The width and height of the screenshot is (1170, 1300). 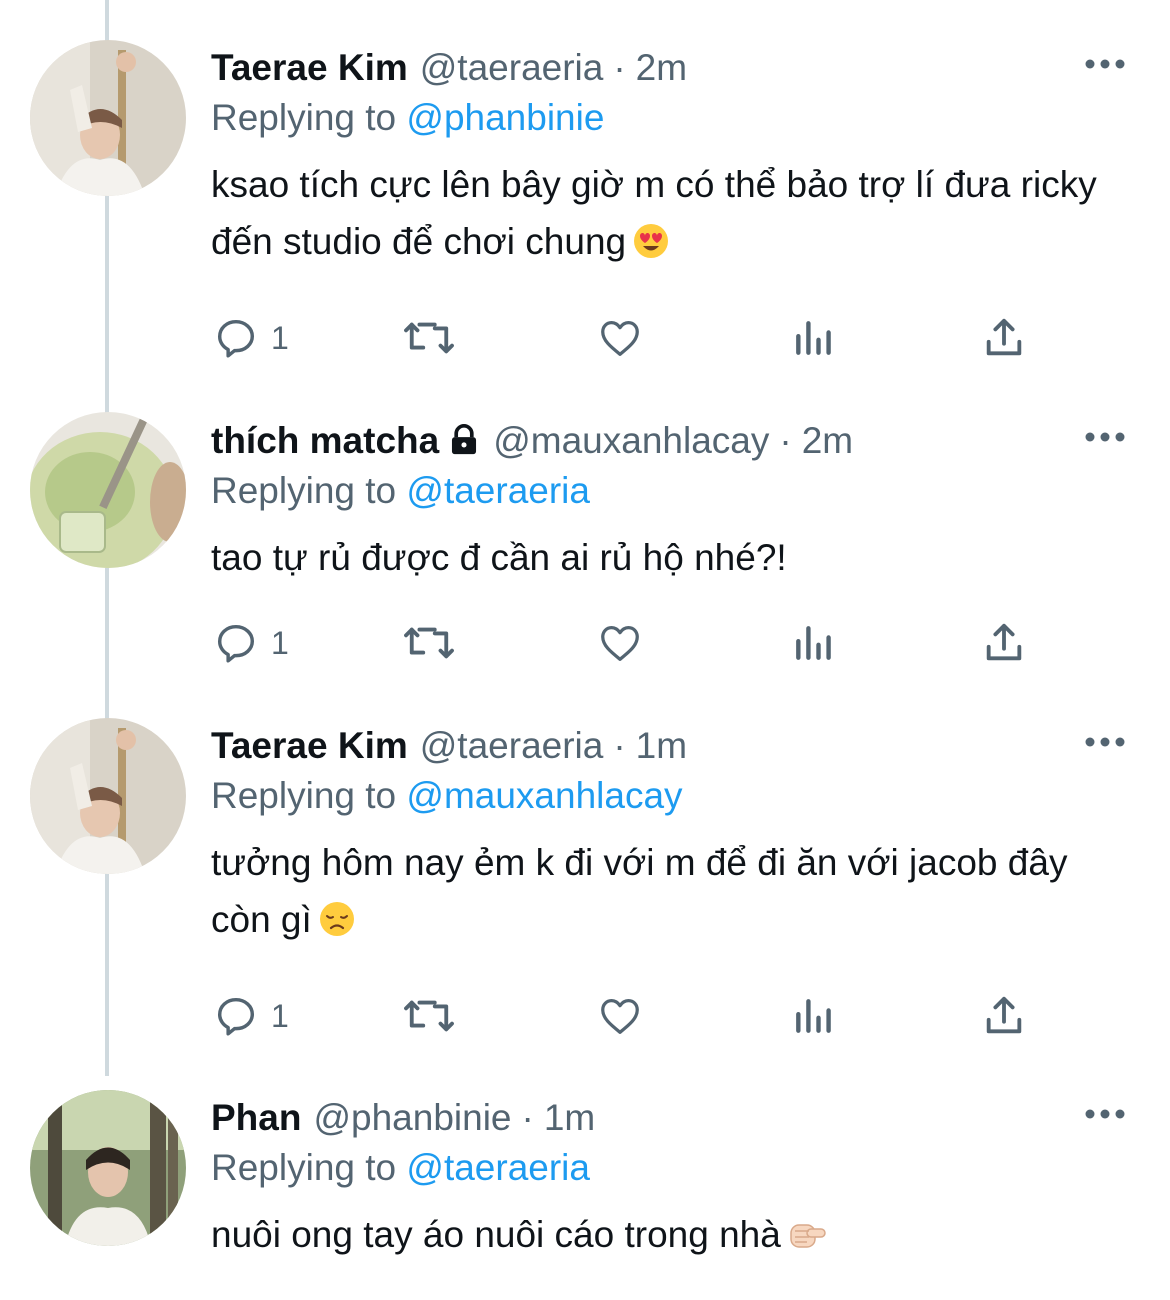 I want to click on replying-to: Replying to @mauxanhlacay, so click(x=670, y=796).